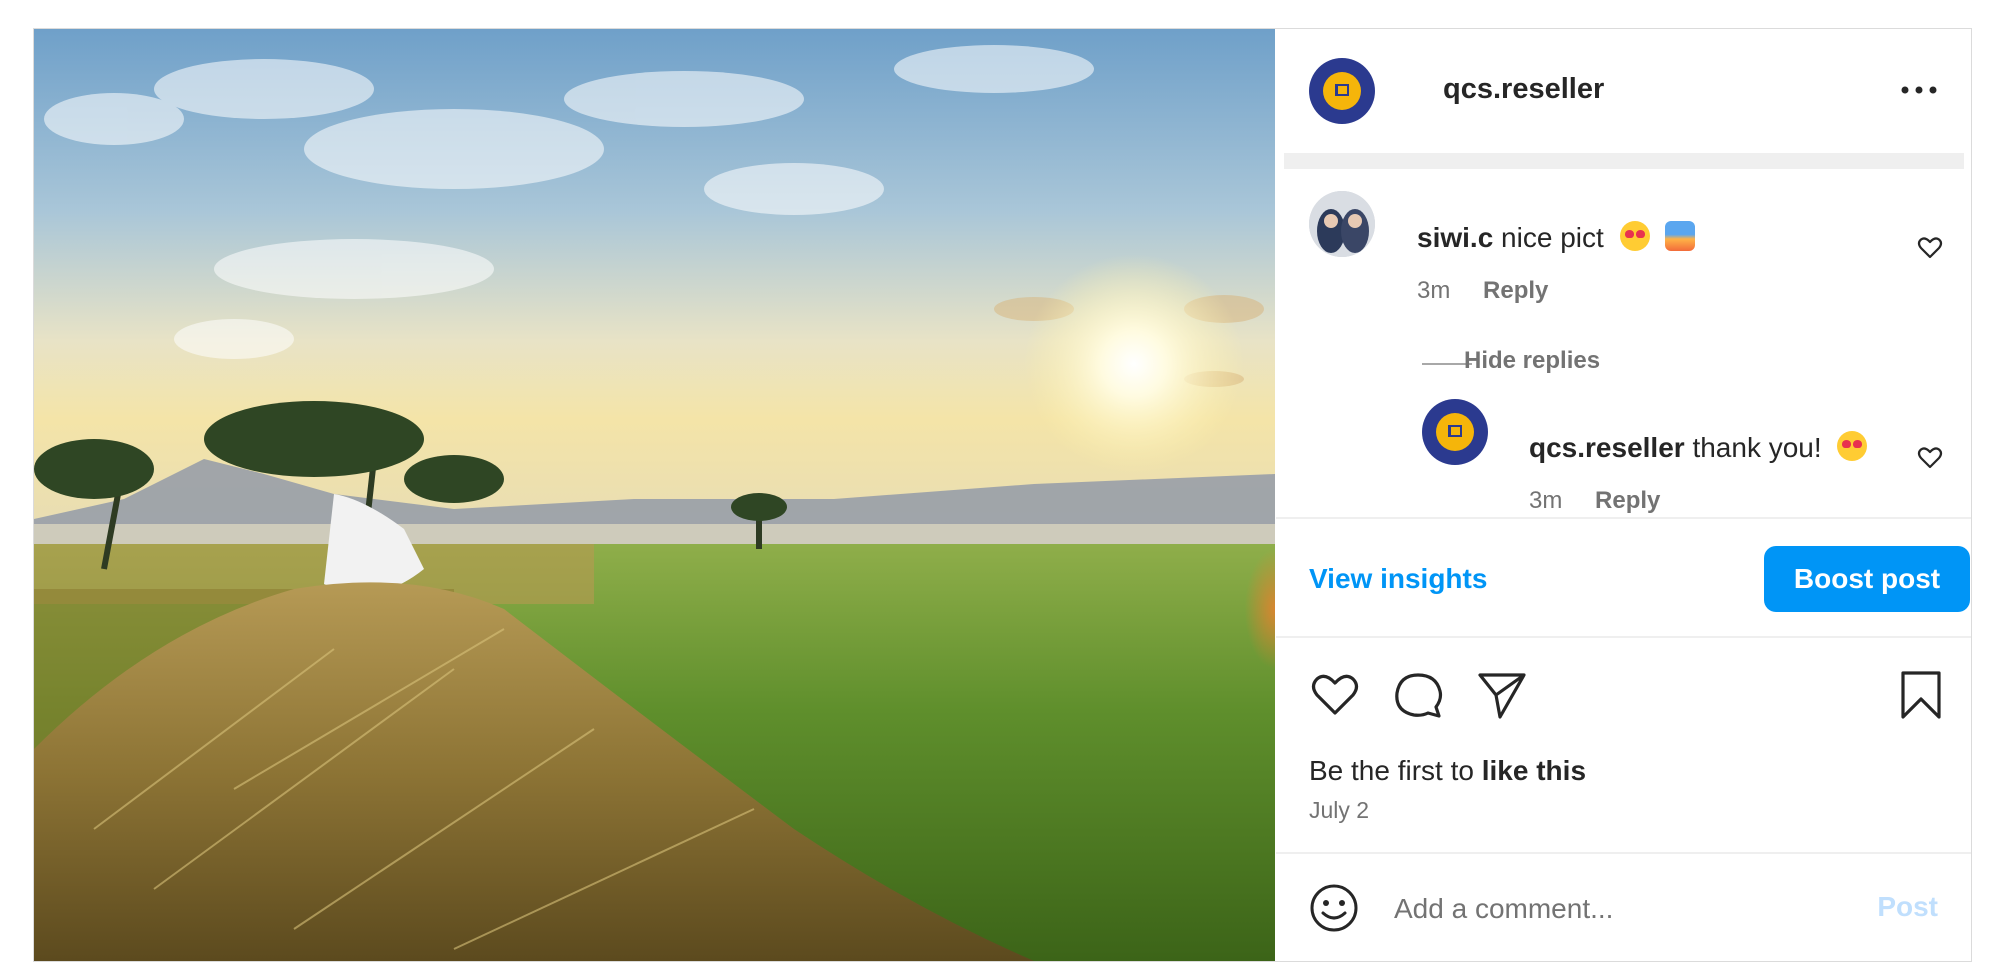  I want to click on comment-meta: 3m Reply, so click(1482, 291).